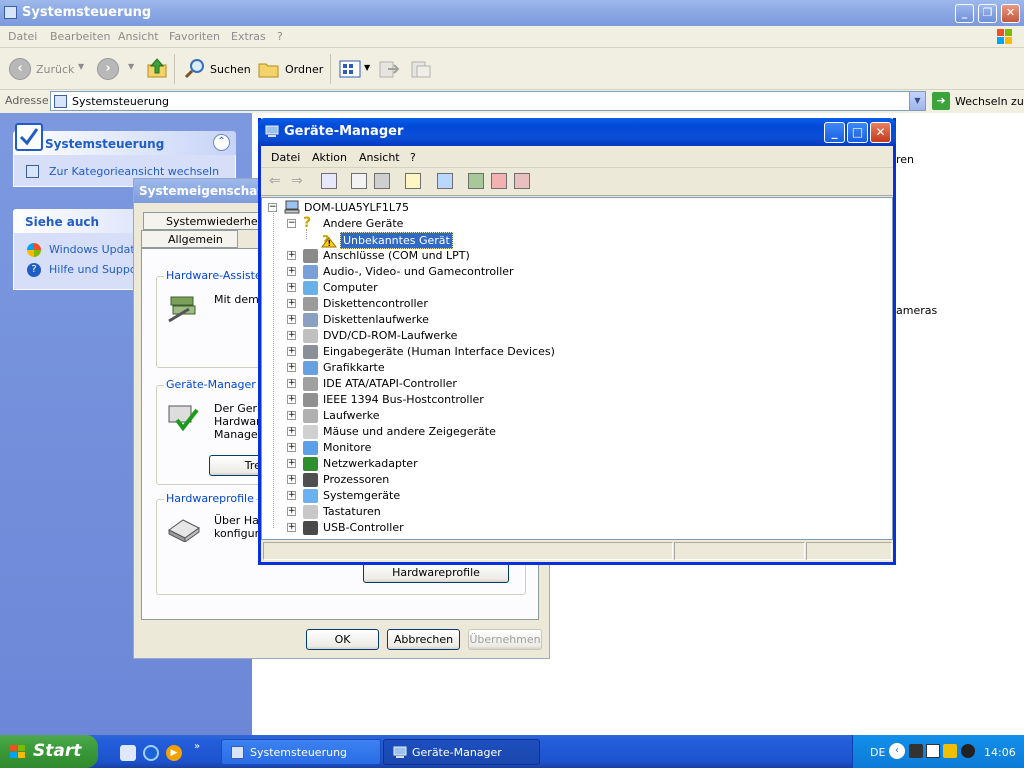 This screenshot has height=768, width=1024. Describe the element at coordinates (157, 68) in the screenshot. I see `up-folder-icon` at that location.